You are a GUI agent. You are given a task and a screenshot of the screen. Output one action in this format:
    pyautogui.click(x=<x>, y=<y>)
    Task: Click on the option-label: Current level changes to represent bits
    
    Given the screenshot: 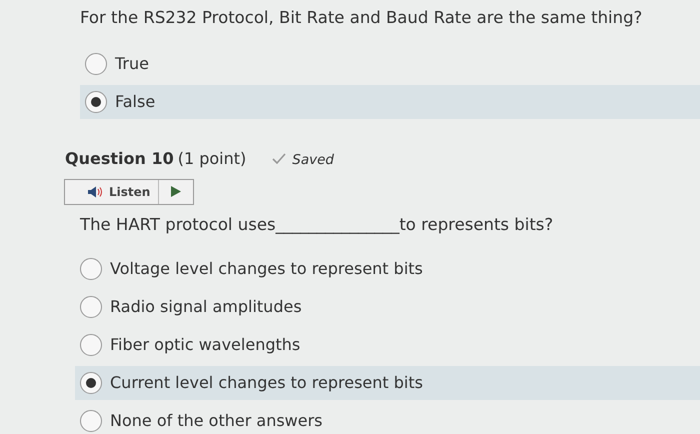 What is the action you would take?
    pyautogui.click(x=266, y=382)
    